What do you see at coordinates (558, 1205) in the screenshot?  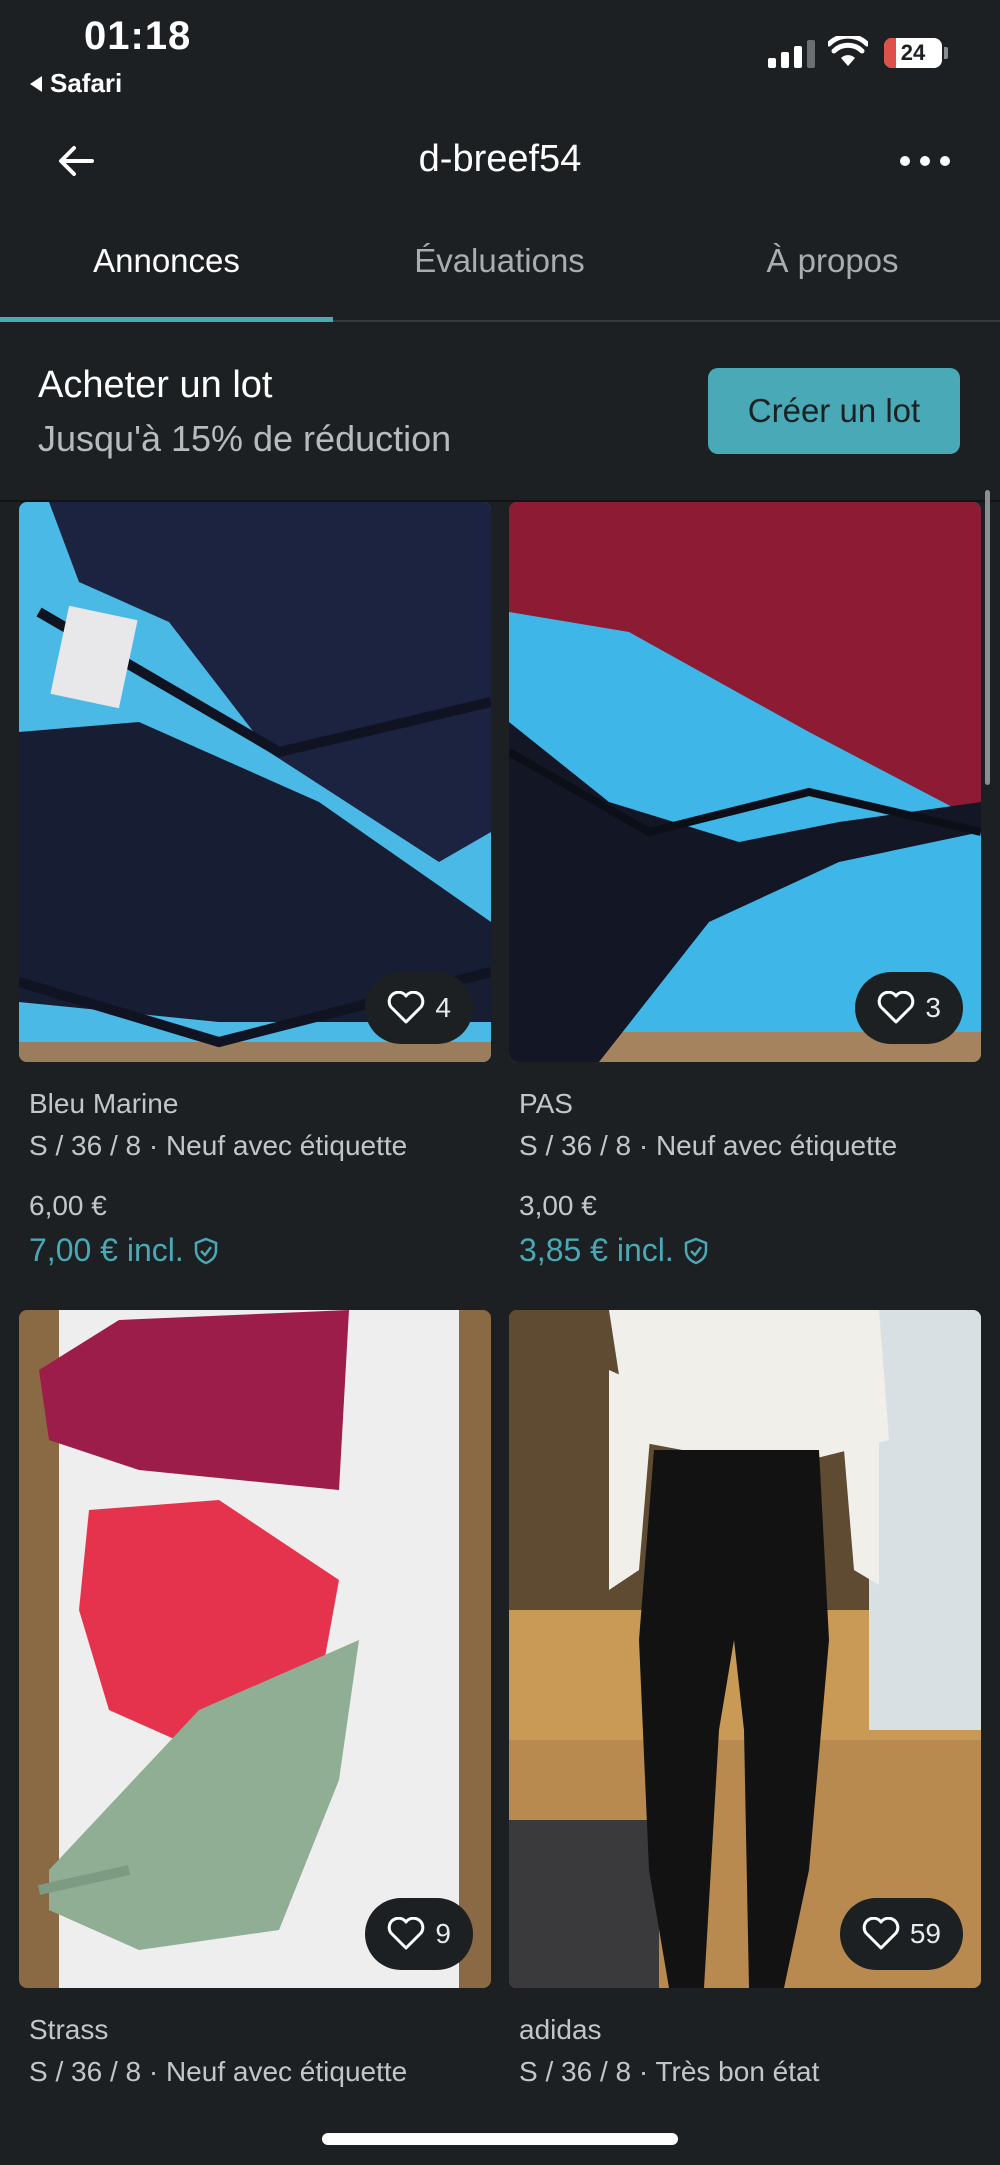 I see `item-price: 3,00 €` at bounding box center [558, 1205].